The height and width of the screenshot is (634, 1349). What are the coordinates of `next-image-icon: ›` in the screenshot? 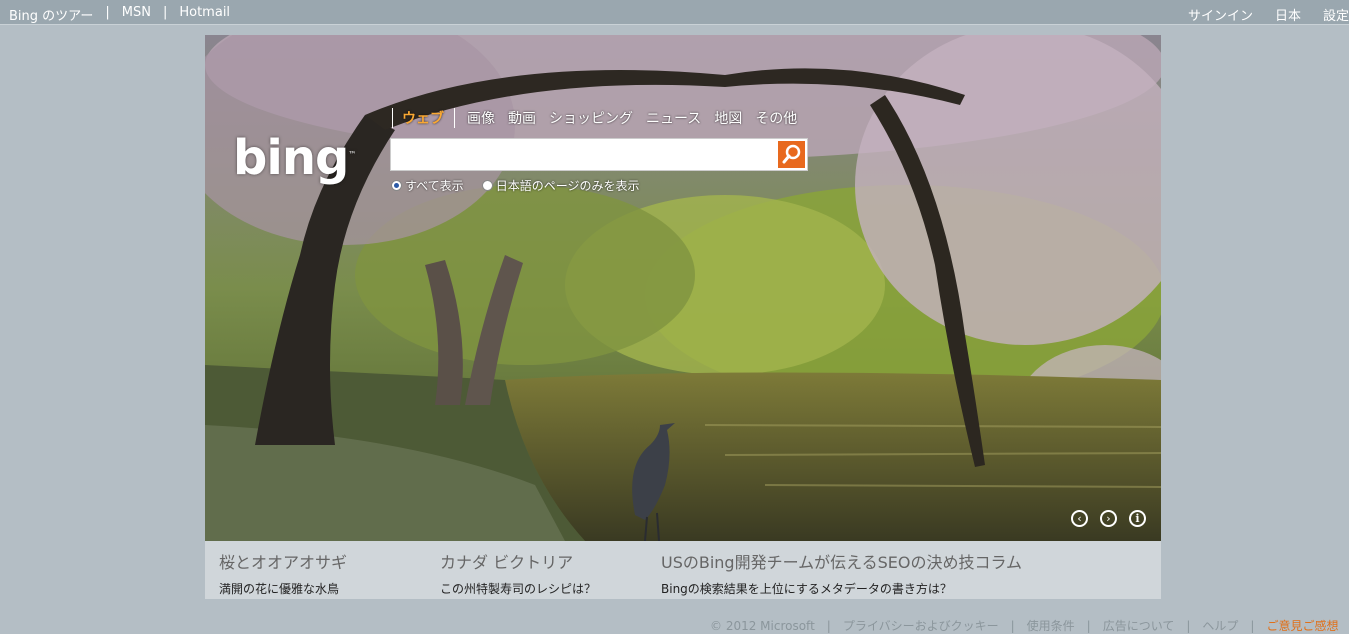 It's located at (1108, 518).